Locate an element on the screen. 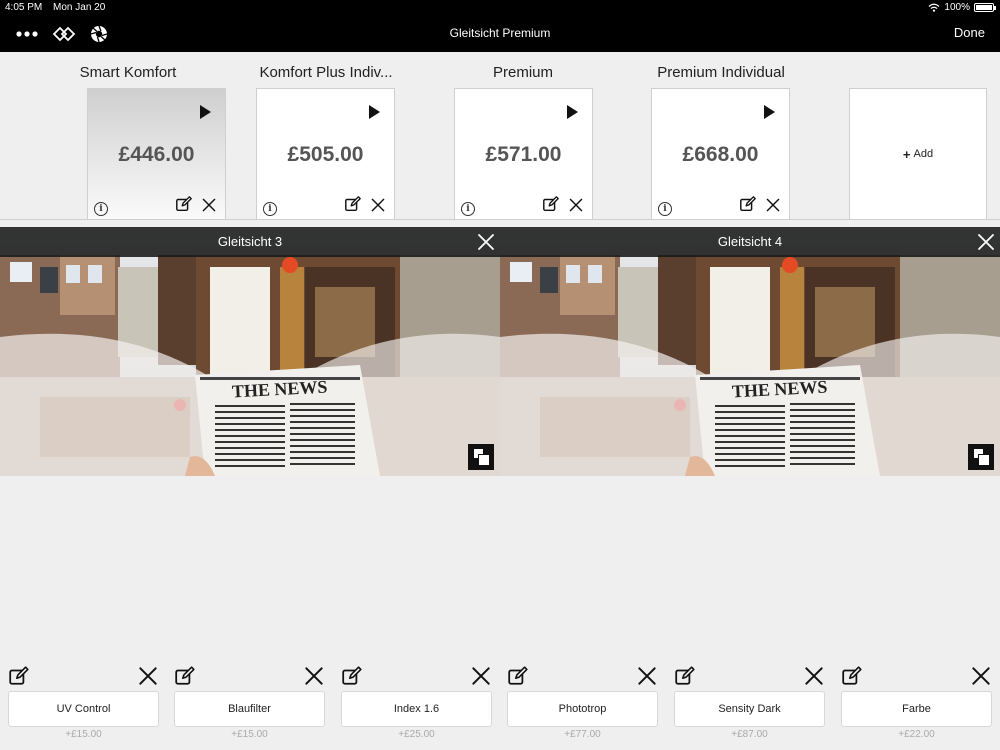 The height and width of the screenshot is (750, 1000). option-price: +£25.00 is located at coordinates (416, 734).